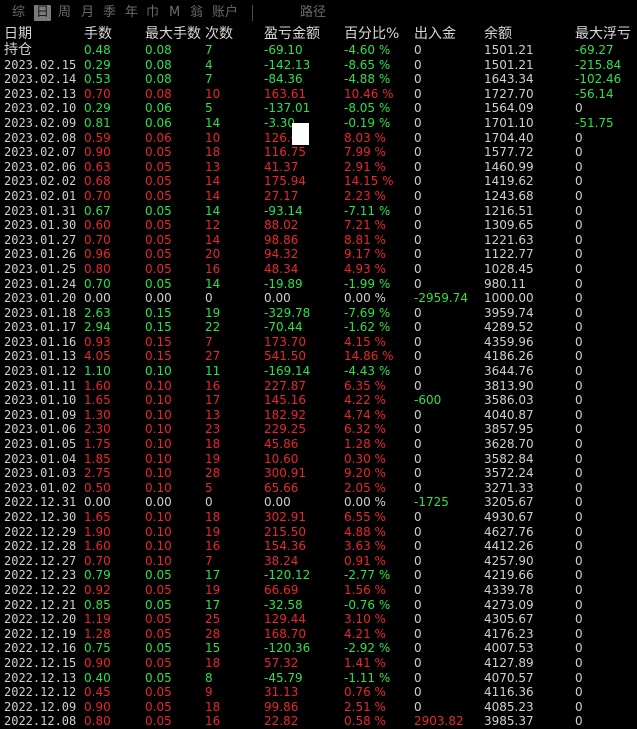 The height and width of the screenshot is (729, 637). What do you see at coordinates (213, 327) in the screenshot?
I see `cell-count: 22` at bounding box center [213, 327].